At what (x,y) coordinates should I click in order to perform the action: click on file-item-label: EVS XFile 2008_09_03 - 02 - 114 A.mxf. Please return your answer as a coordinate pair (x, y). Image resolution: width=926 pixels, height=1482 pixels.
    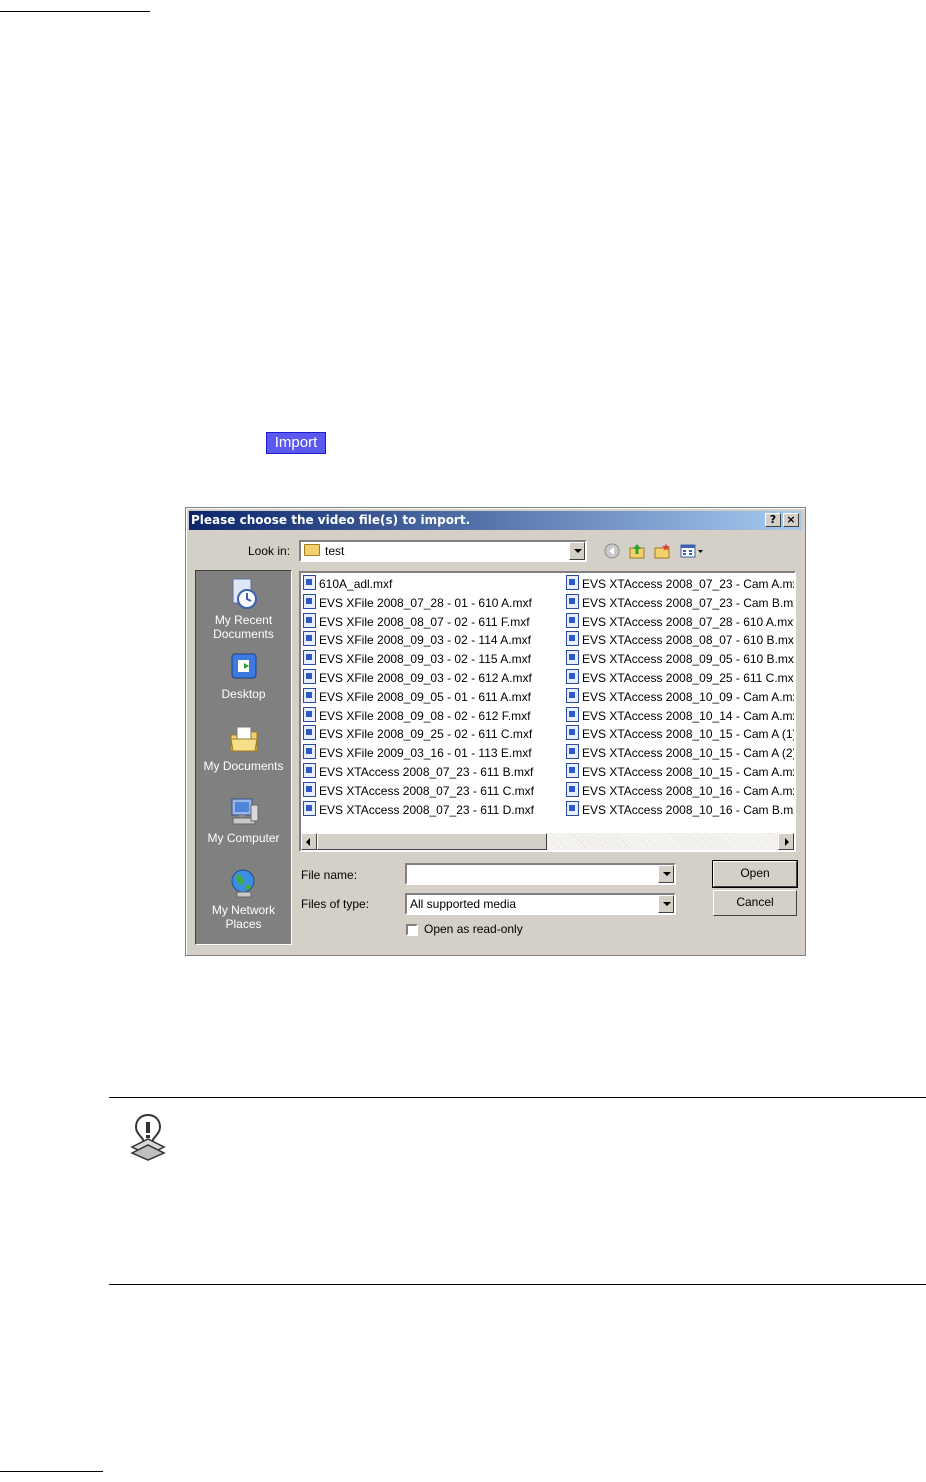
    Looking at the image, I should click on (425, 640).